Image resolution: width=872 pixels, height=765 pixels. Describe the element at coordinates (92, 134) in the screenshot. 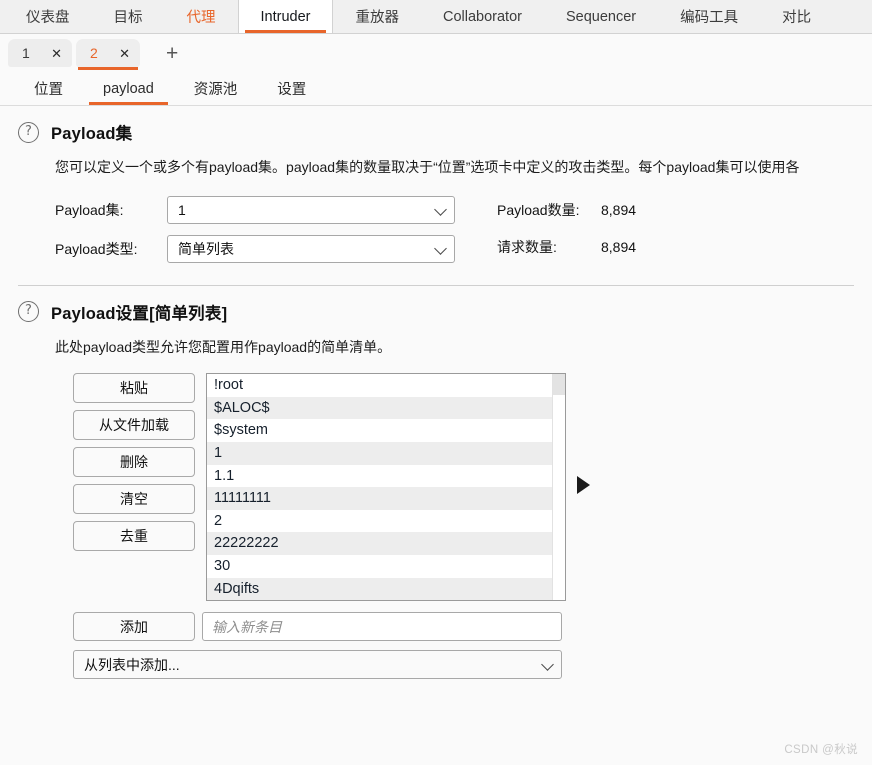

I see `payload-sets-title: Payload集` at that location.